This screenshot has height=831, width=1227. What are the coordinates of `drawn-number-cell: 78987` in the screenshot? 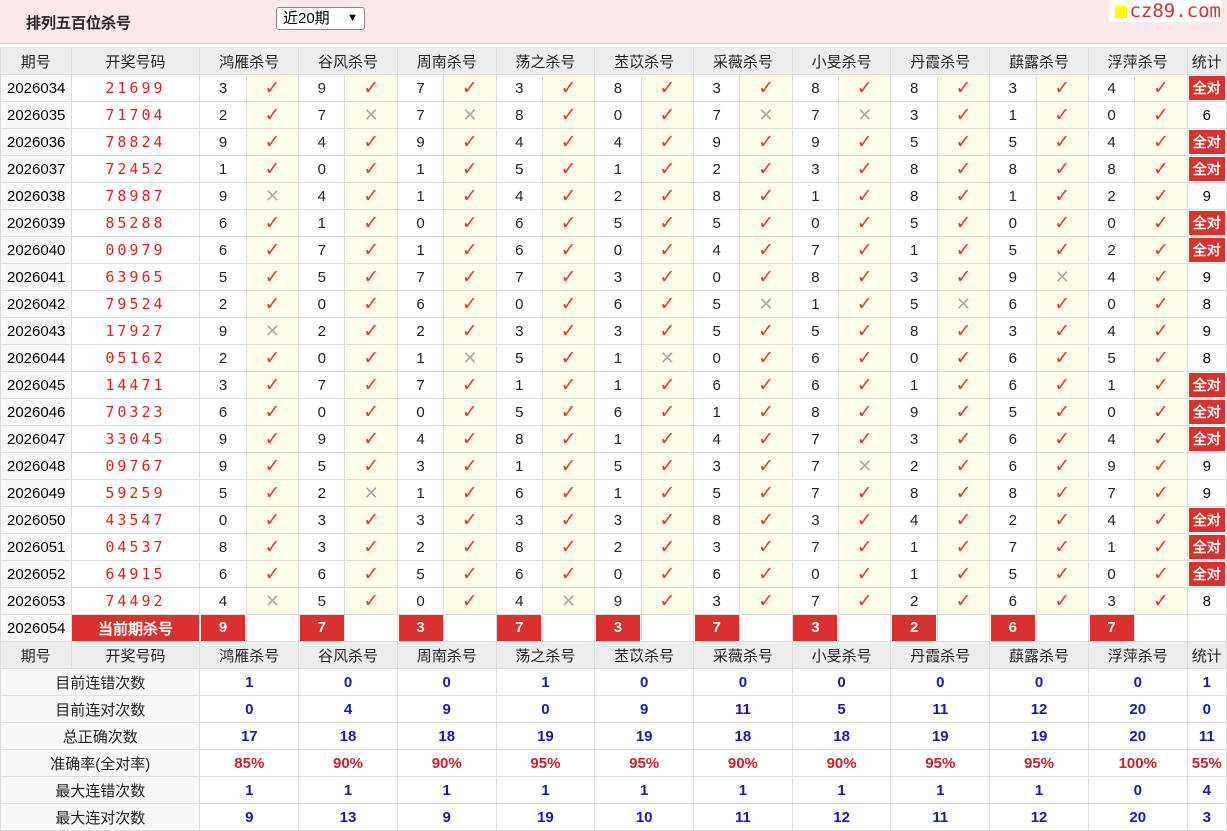 It's located at (135, 196).